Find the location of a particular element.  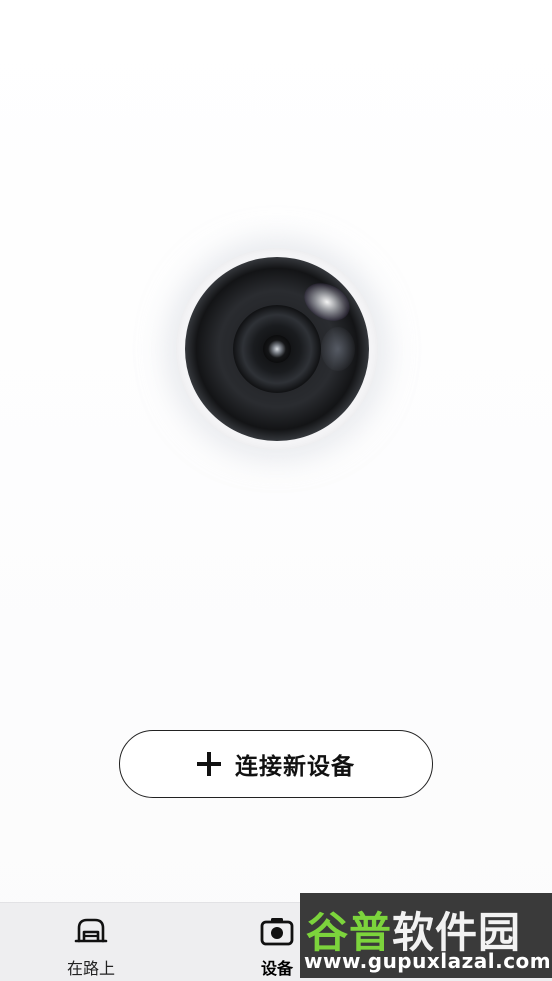

car-icon is located at coordinates (91, 930).